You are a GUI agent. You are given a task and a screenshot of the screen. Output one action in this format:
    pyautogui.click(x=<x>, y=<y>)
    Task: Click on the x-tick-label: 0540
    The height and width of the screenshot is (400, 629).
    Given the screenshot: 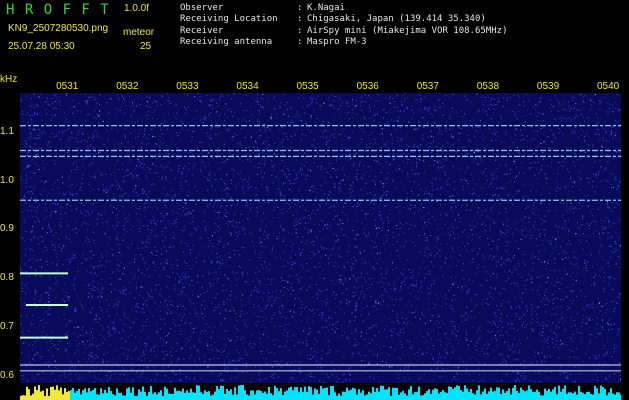 What is the action you would take?
    pyautogui.click(x=608, y=86)
    